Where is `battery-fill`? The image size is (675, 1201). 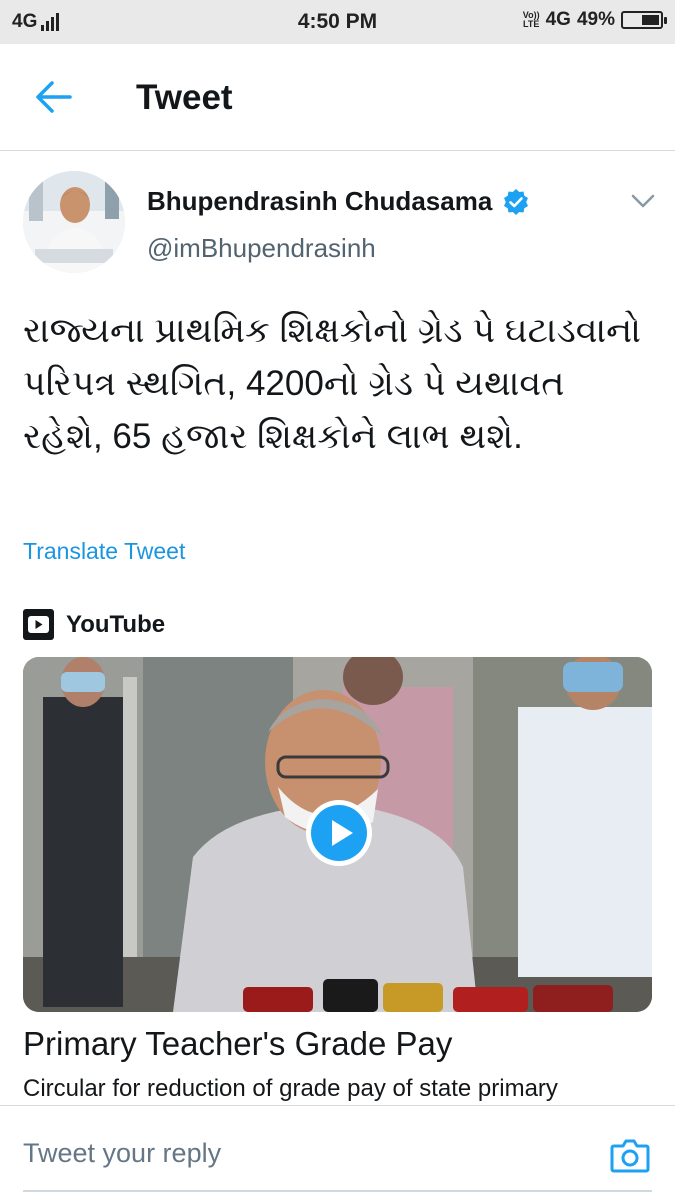
battery-fill is located at coordinates (650, 20).